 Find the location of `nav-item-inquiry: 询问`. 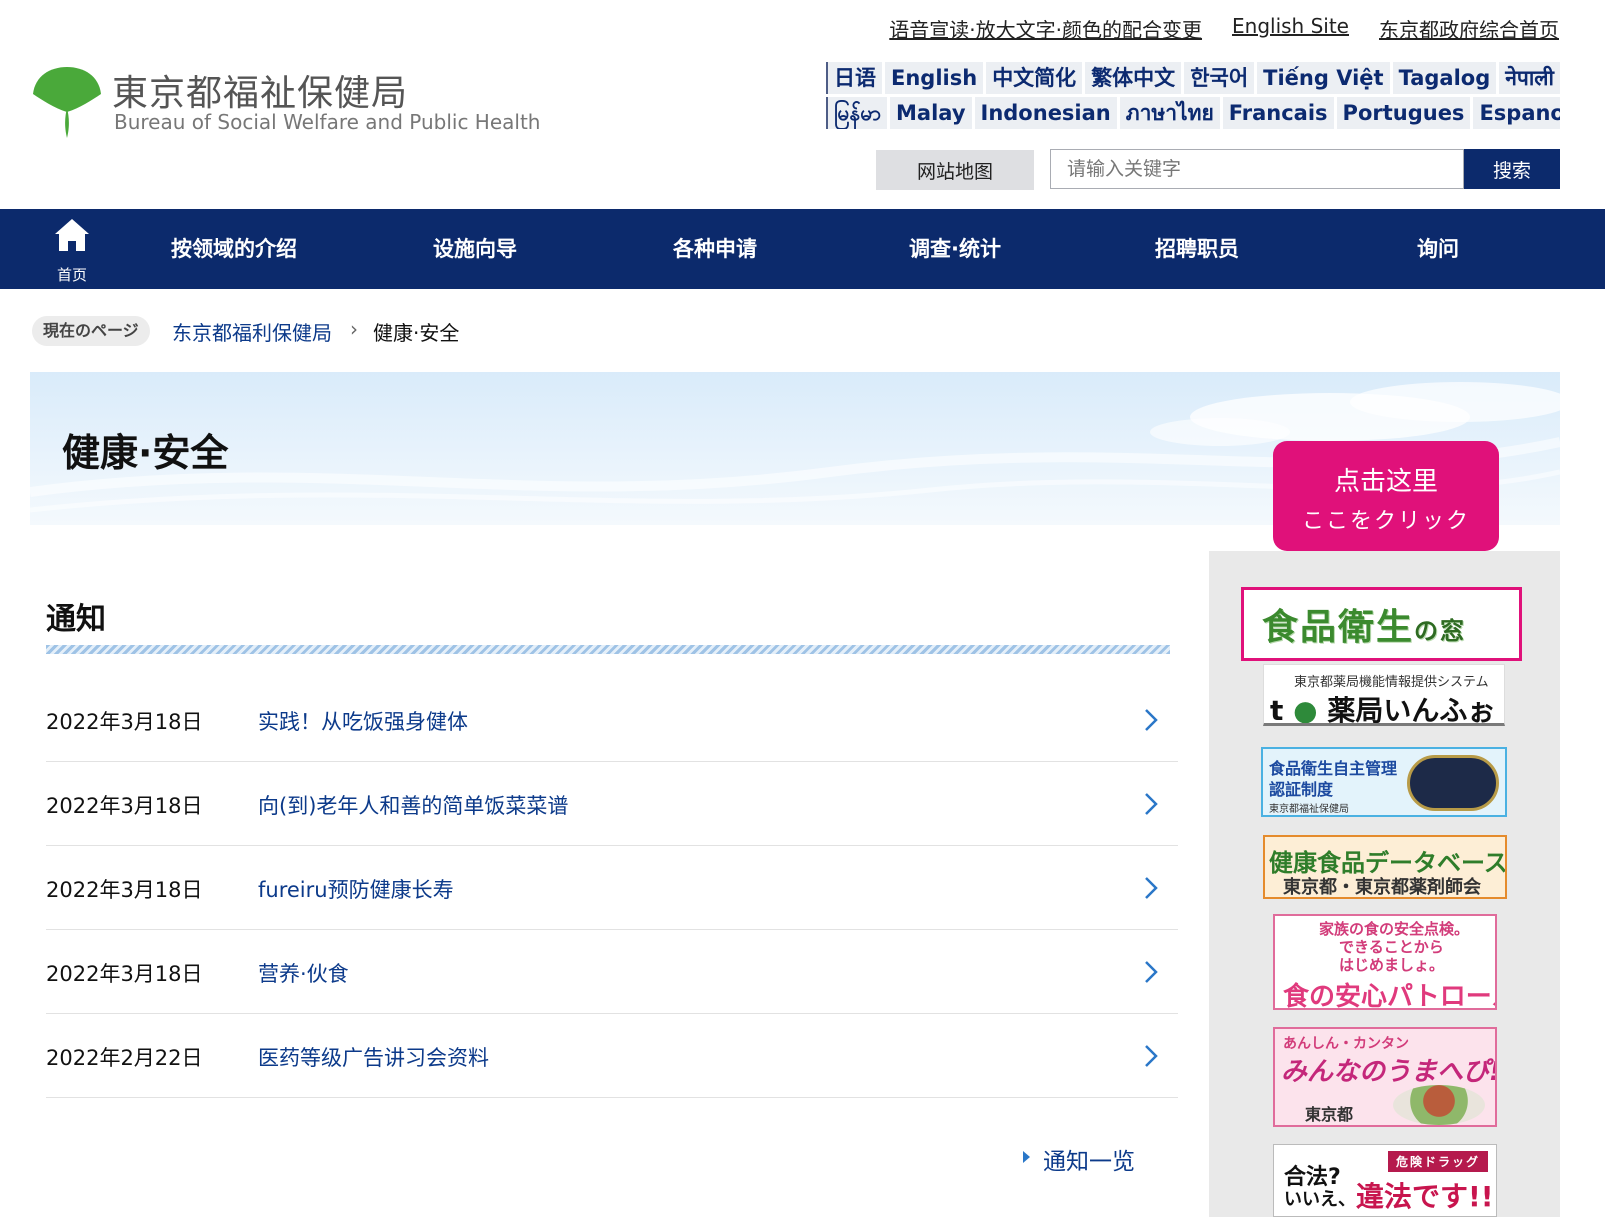

nav-item-inquiry: 询问 is located at coordinates (1438, 249).